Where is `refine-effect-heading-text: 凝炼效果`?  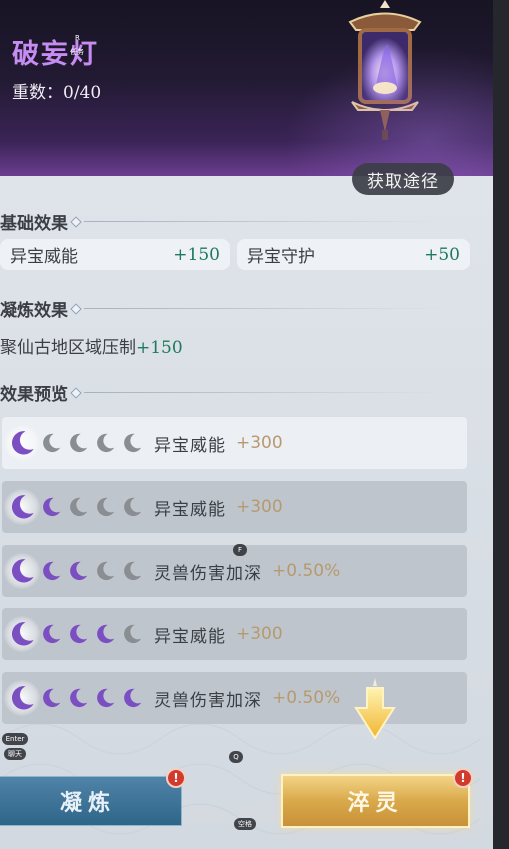
refine-effect-heading-text: 凝炼效果 is located at coordinates (34, 311).